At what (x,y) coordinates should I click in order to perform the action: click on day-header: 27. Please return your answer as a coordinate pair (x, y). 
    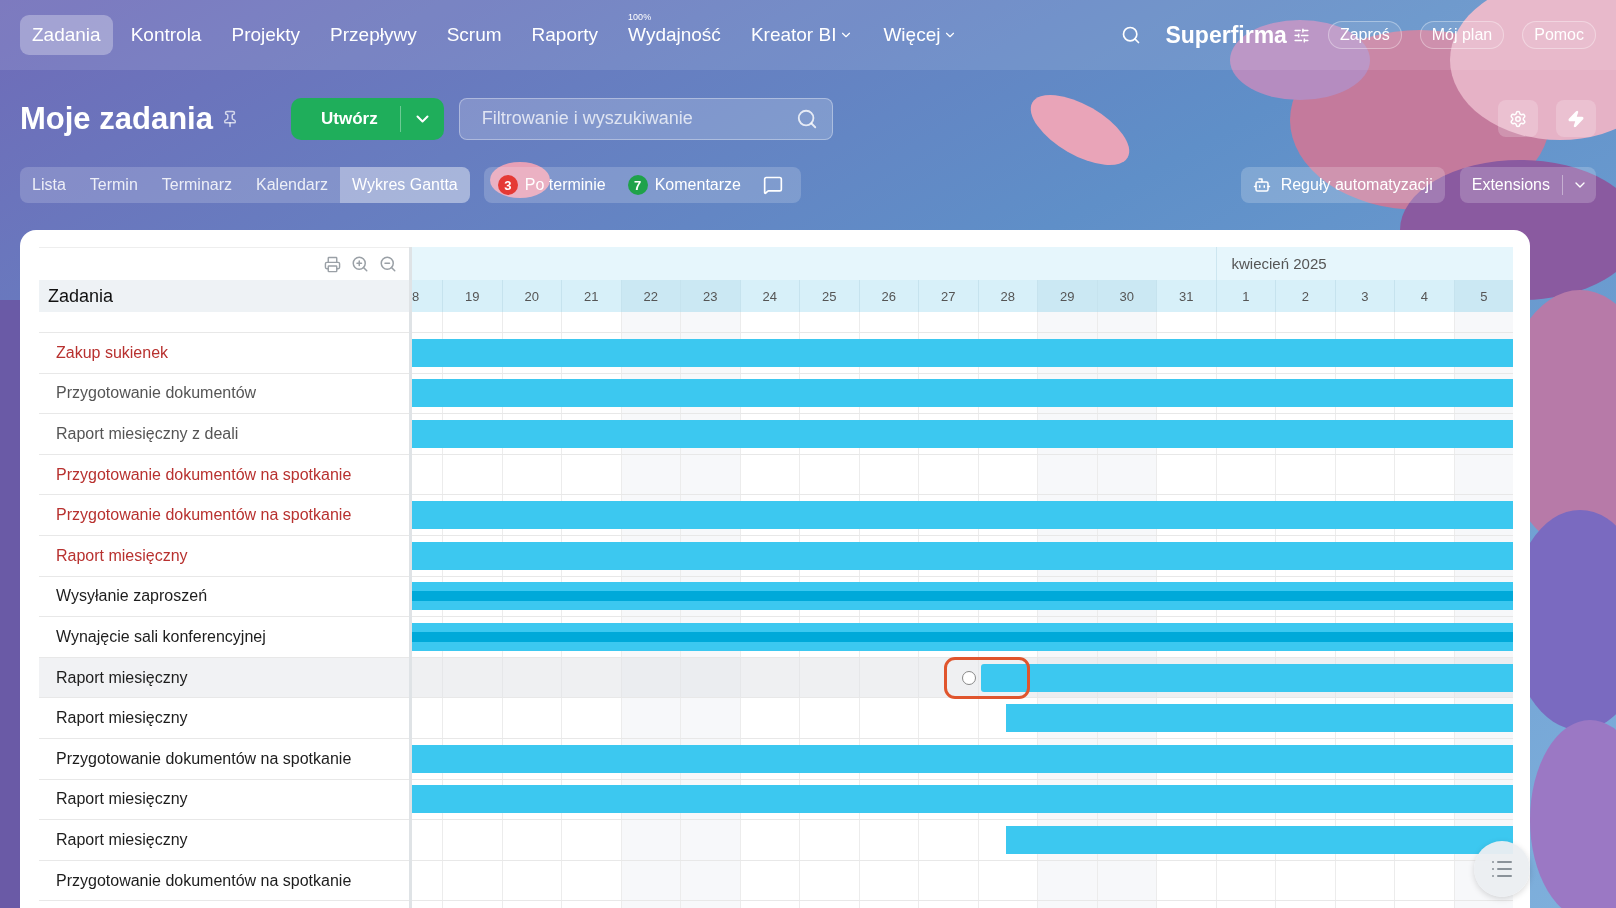
    Looking at the image, I should click on (948, 296).